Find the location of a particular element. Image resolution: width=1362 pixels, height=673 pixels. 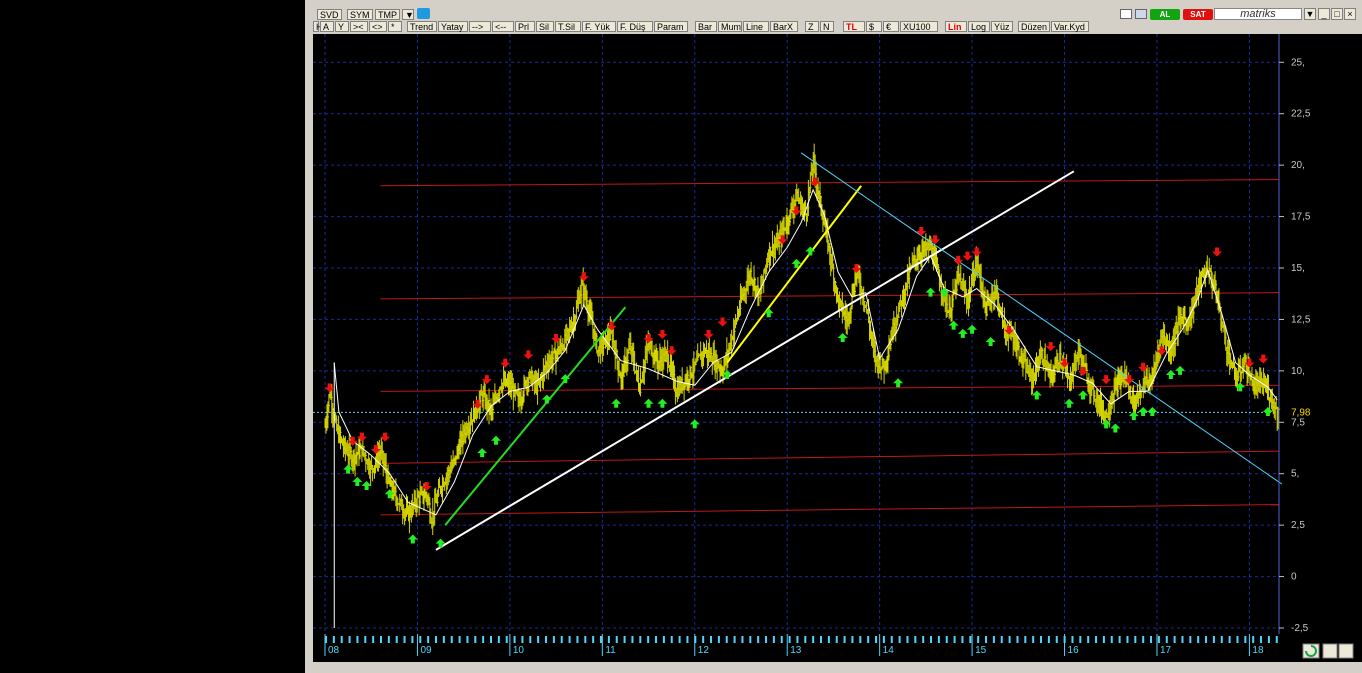

tool-button-23: $ is located at coordinates (874, 26).